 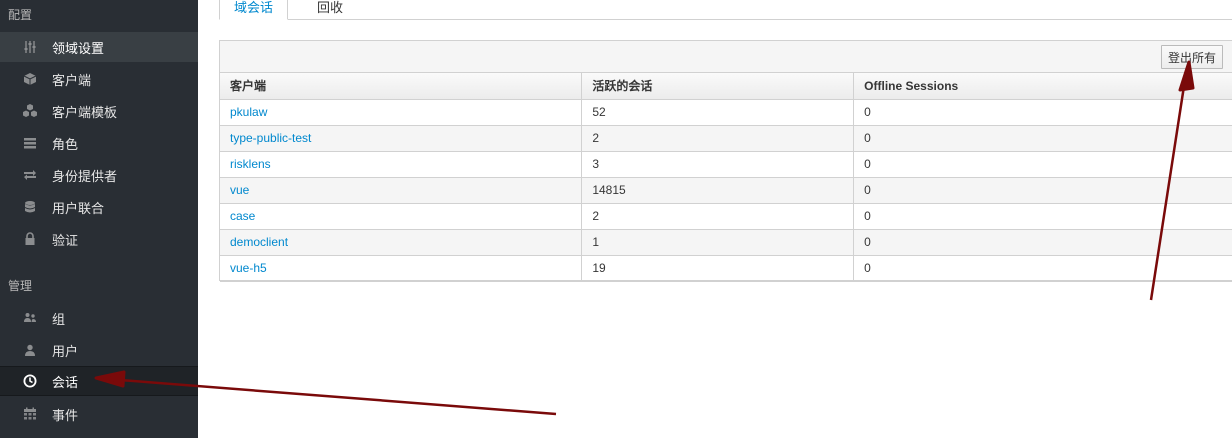 What do you see at coordinates (239, 190) in the screenshot?
I see `client-link: vue` at bounding box center [239, 190].